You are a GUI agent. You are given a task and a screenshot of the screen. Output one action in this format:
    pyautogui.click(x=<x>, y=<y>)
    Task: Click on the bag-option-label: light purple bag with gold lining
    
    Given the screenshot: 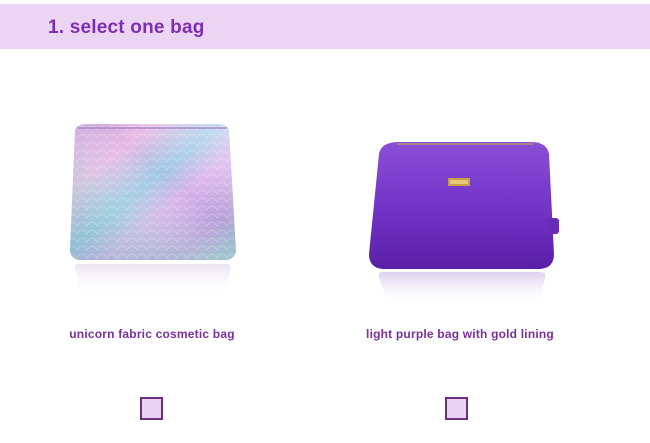 What is the action you would take?
    pyautogui.click(x=460, y=334)
    